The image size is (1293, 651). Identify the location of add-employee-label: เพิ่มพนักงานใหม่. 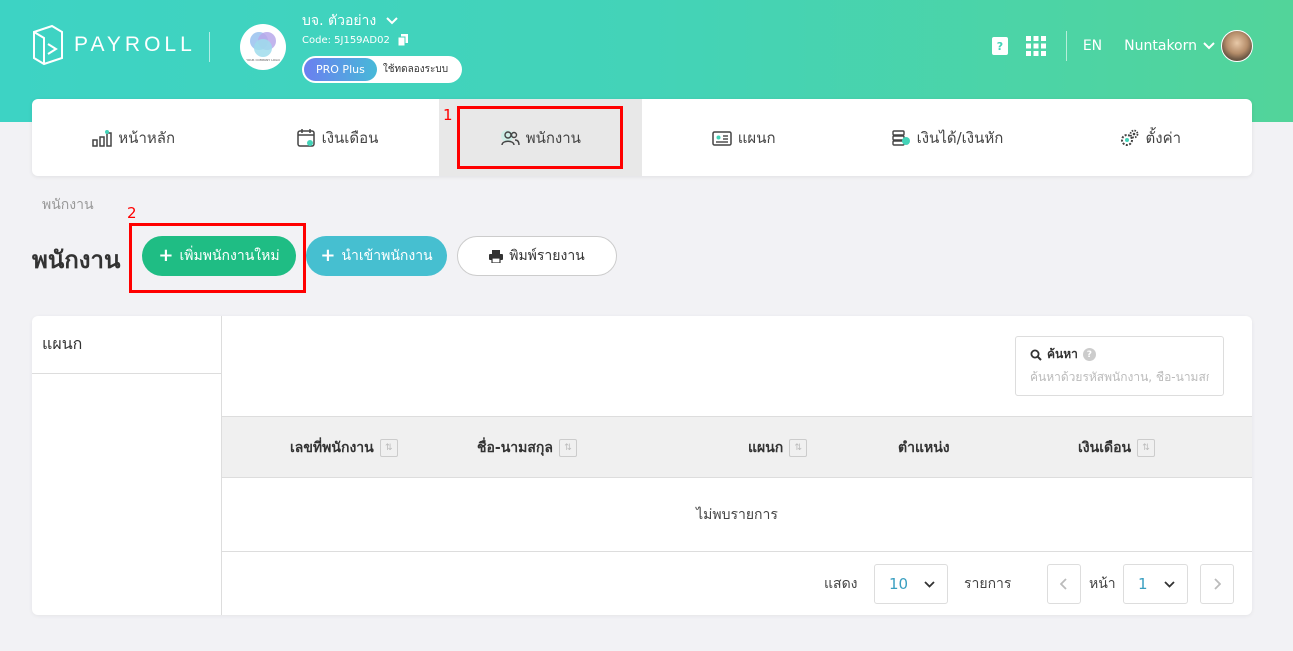
(229, 256).